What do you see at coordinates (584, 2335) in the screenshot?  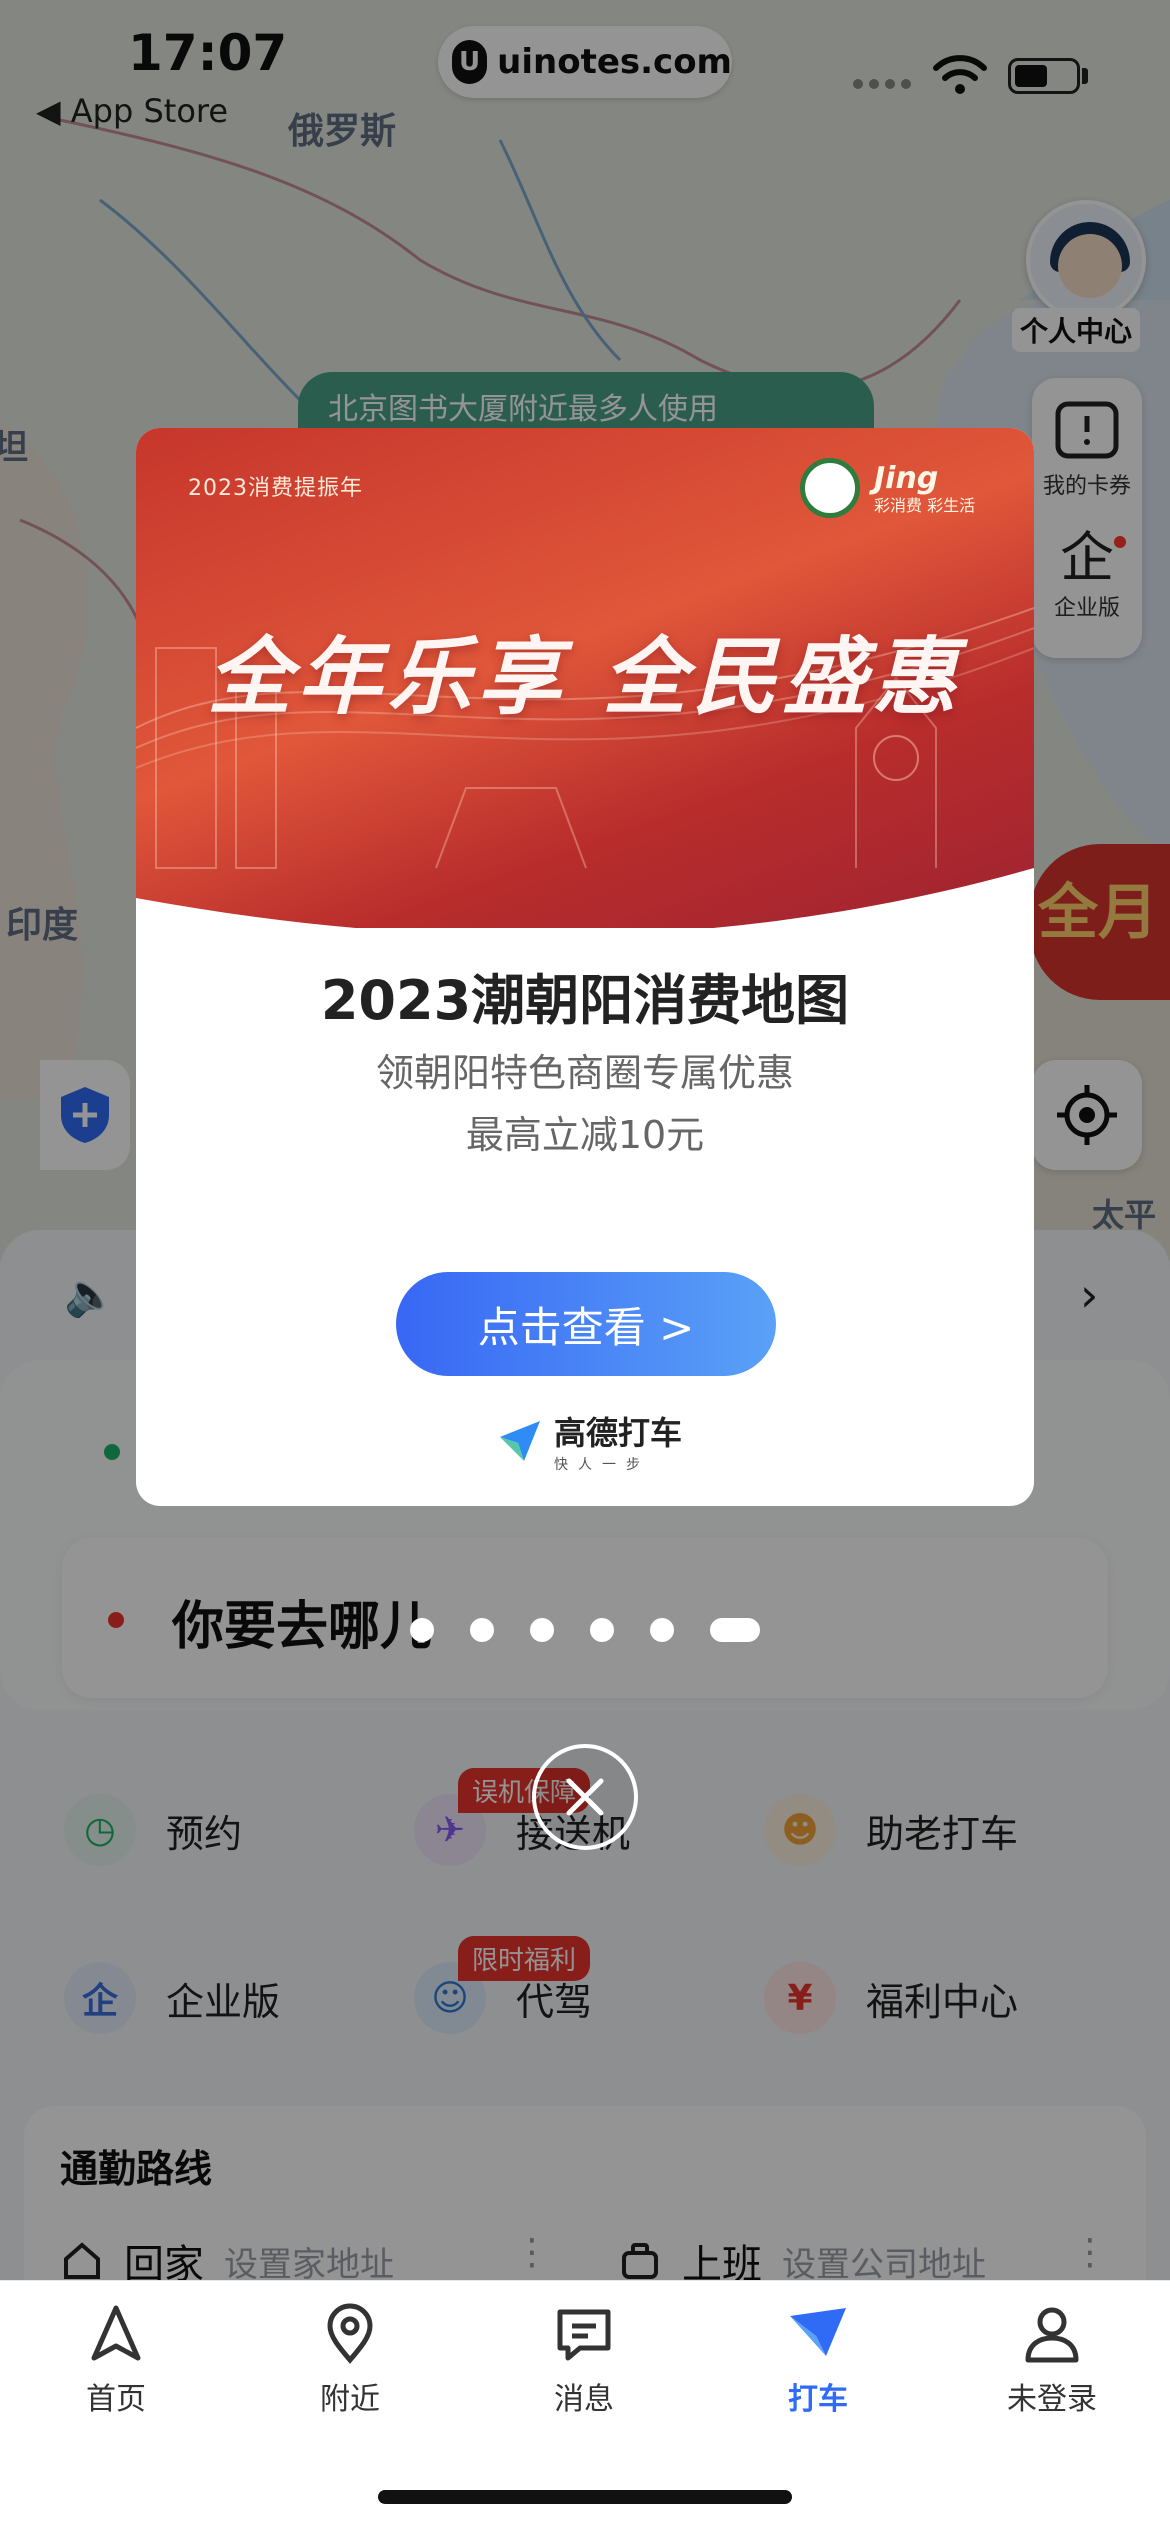 I see `message-icon` at bounding box center [584, 2335].